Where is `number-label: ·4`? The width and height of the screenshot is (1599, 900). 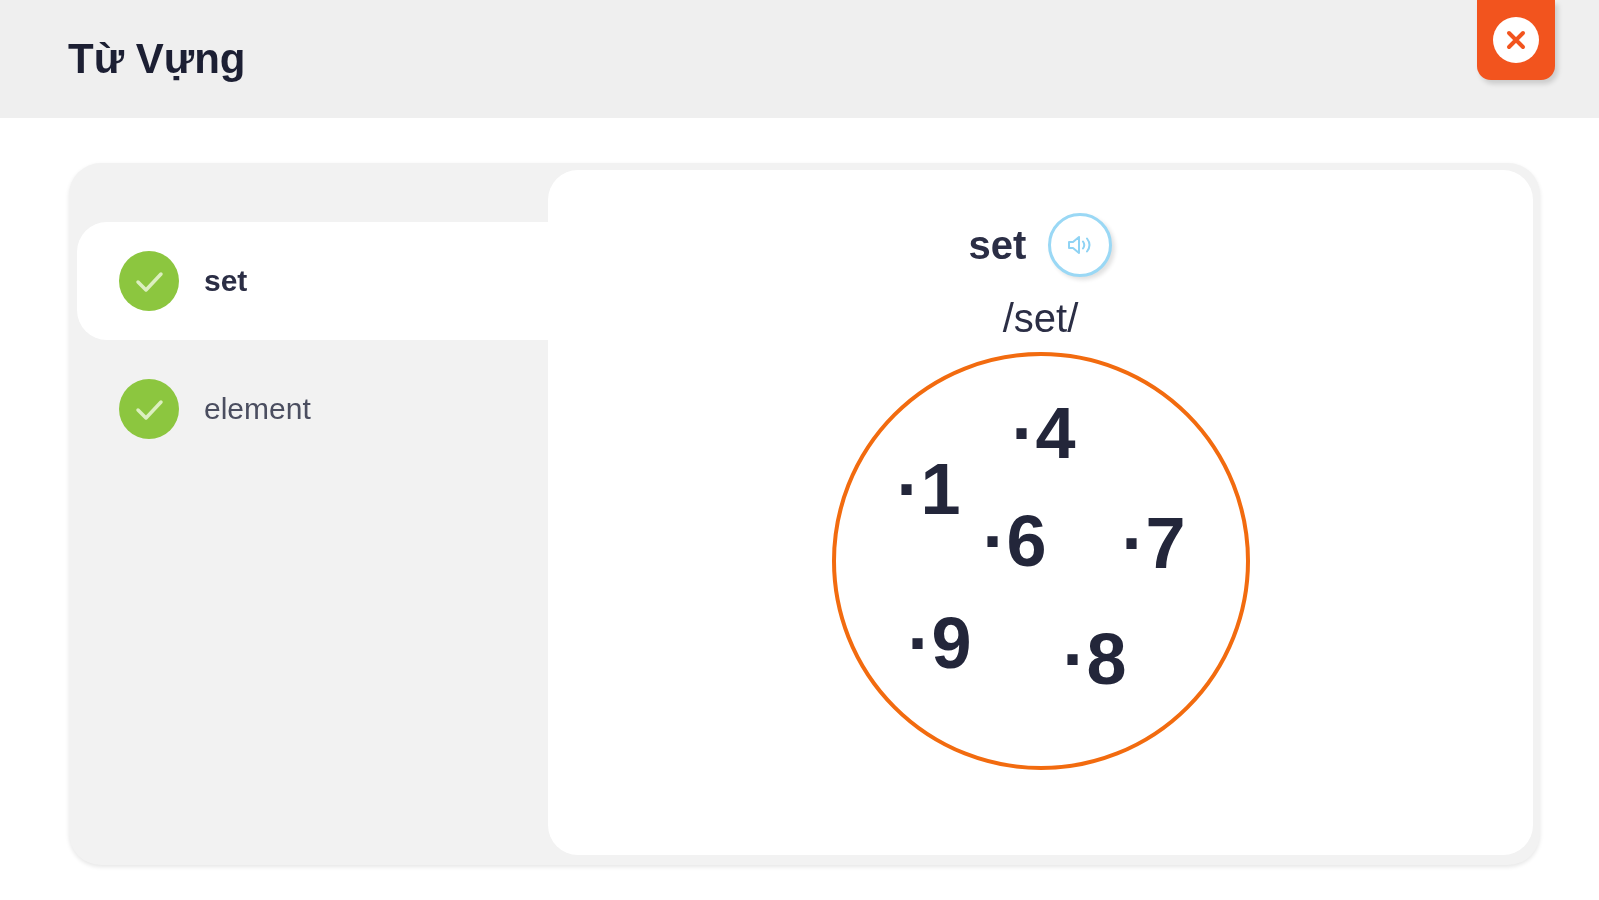
number-label: ·4 is located at coordinates (1043, 433).